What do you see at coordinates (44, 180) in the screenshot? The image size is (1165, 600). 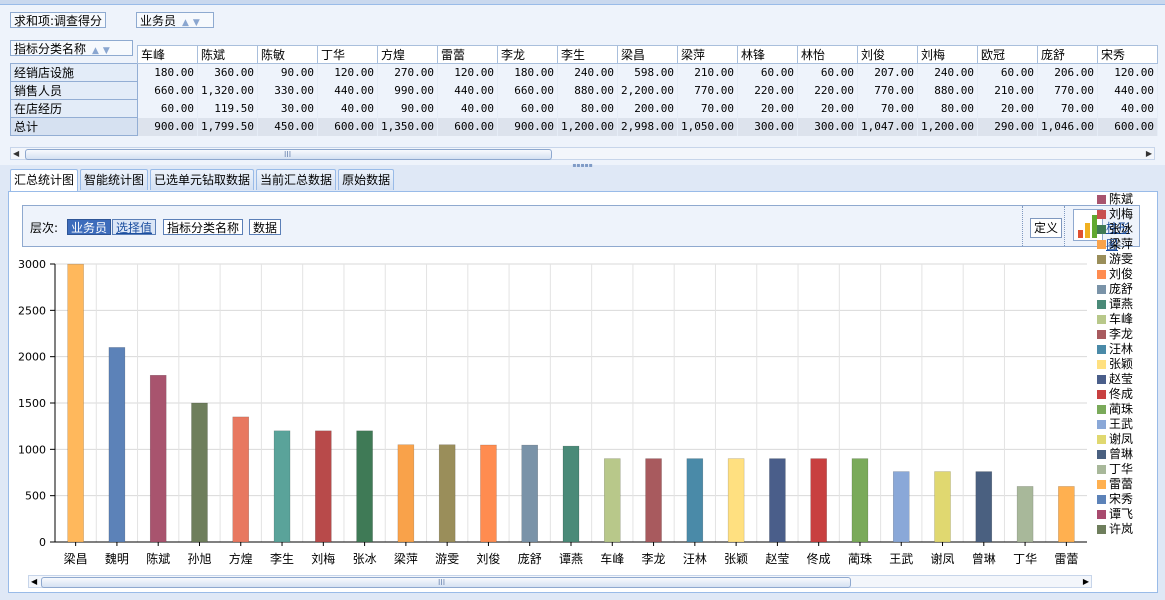 I see `tab-summary-chart: 汇总统计图` at bounding box center [44, 180].